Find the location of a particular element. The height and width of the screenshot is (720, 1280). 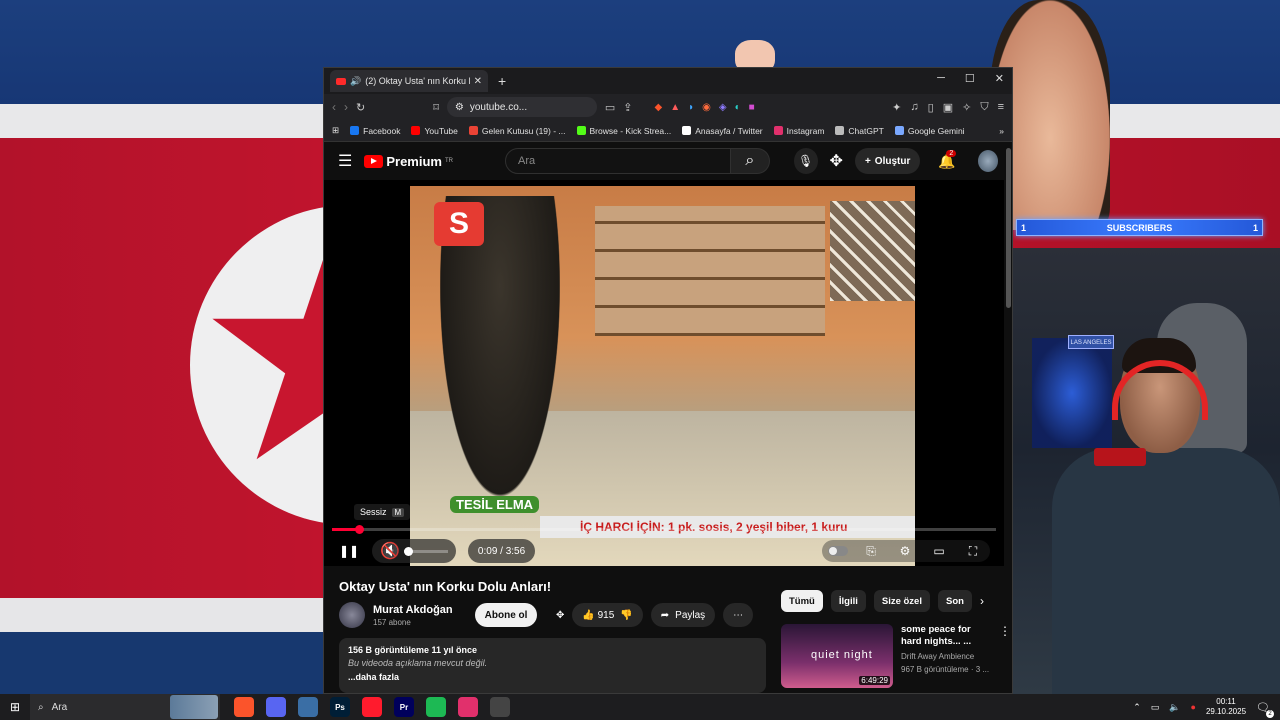

bookmark-facebook: Facebook is located at coordinates (375, 131).